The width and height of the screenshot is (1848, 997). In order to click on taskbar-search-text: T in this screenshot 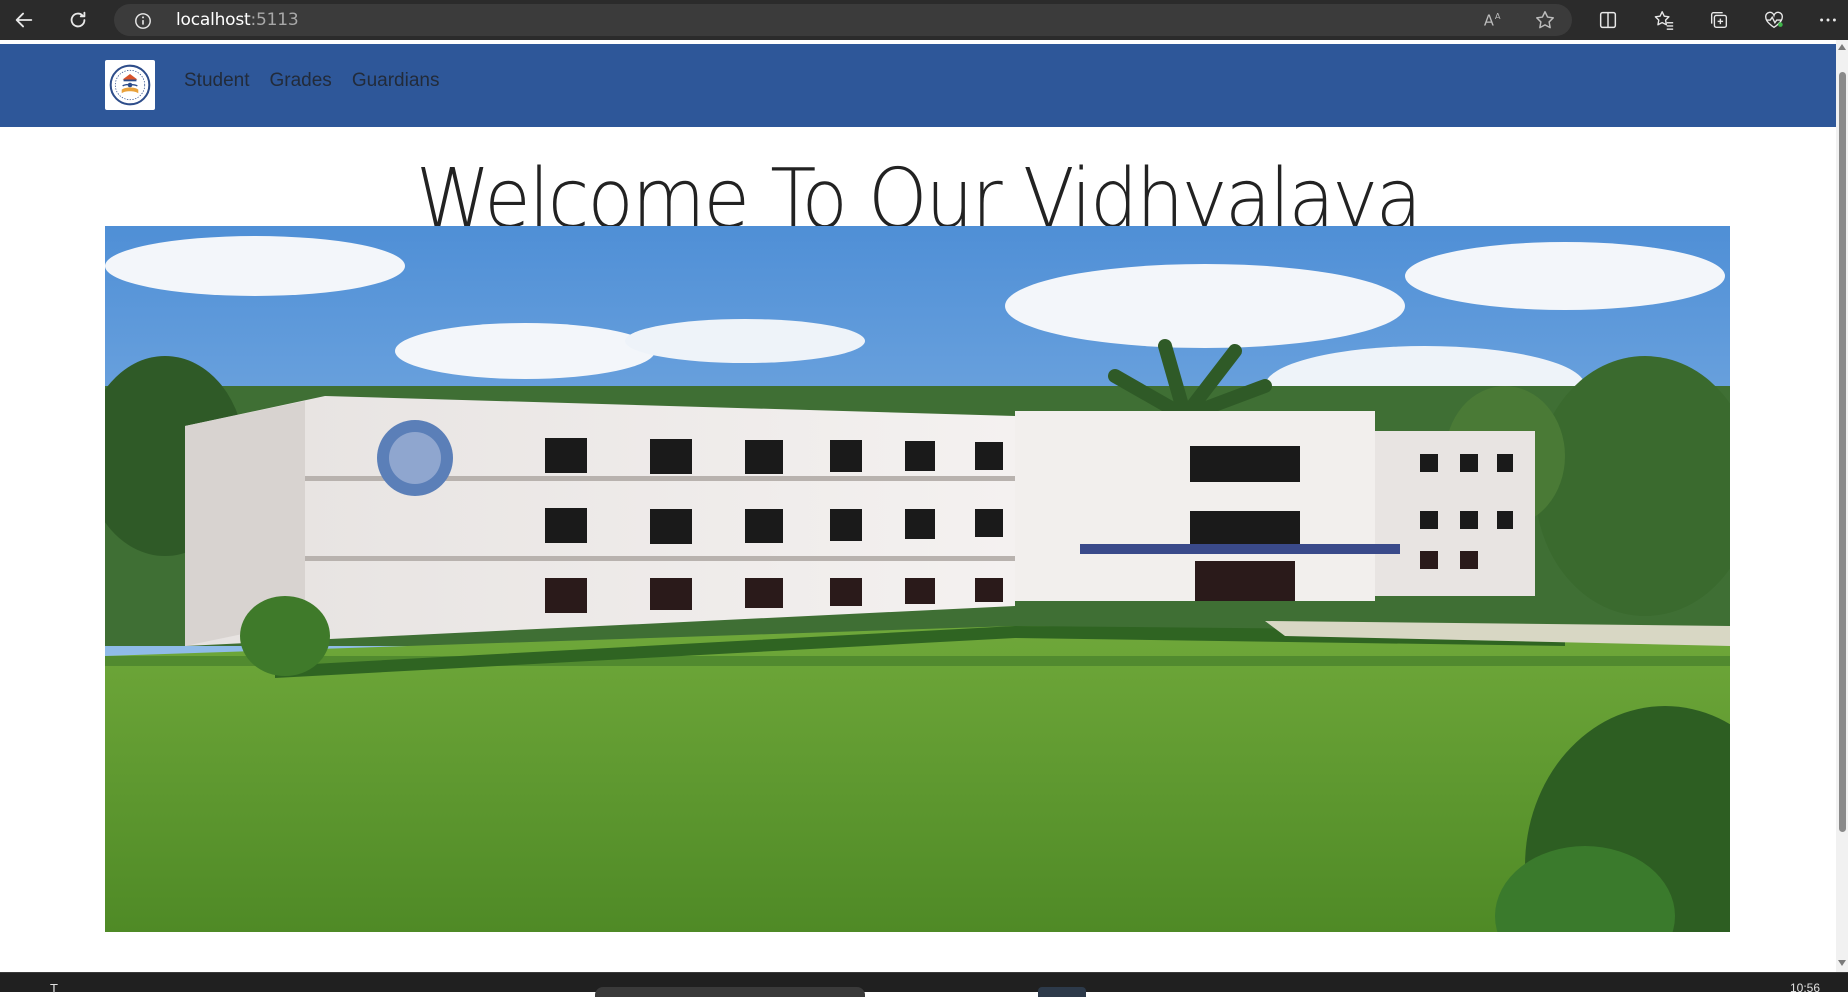, I will do `click(54, 988)`.